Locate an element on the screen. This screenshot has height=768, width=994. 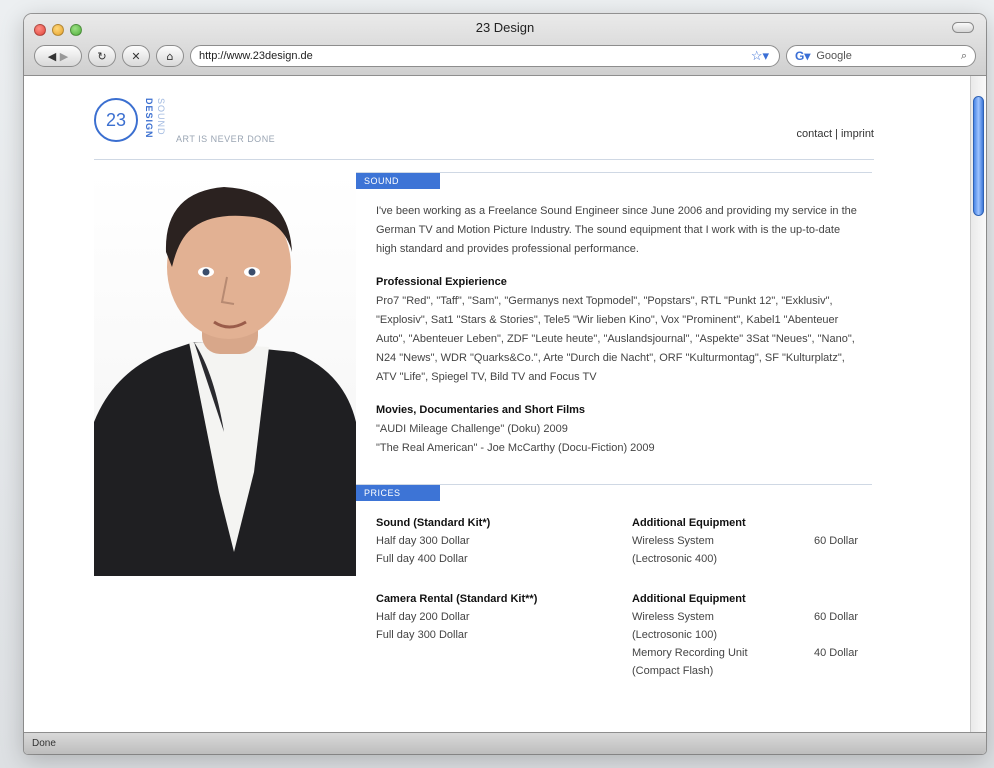
price-row-label: Wireless System (Lectrosonic 100) is located at coordinates (674, 626).